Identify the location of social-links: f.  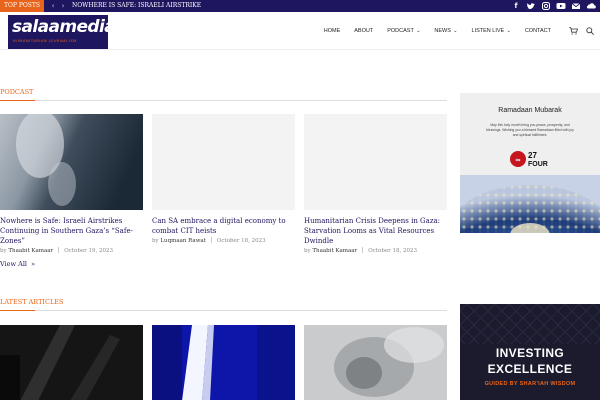
(553, 6).